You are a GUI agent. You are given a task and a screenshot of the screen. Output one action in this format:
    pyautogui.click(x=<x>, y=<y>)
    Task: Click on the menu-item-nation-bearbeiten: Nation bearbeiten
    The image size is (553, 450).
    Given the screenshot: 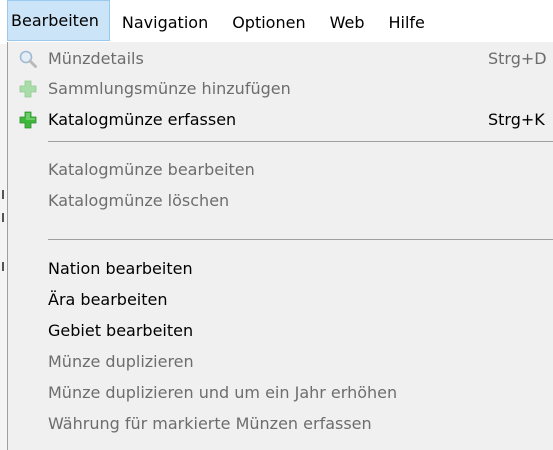 What is the action you would take?
    pyautogui.click(x=280, y=268)
    